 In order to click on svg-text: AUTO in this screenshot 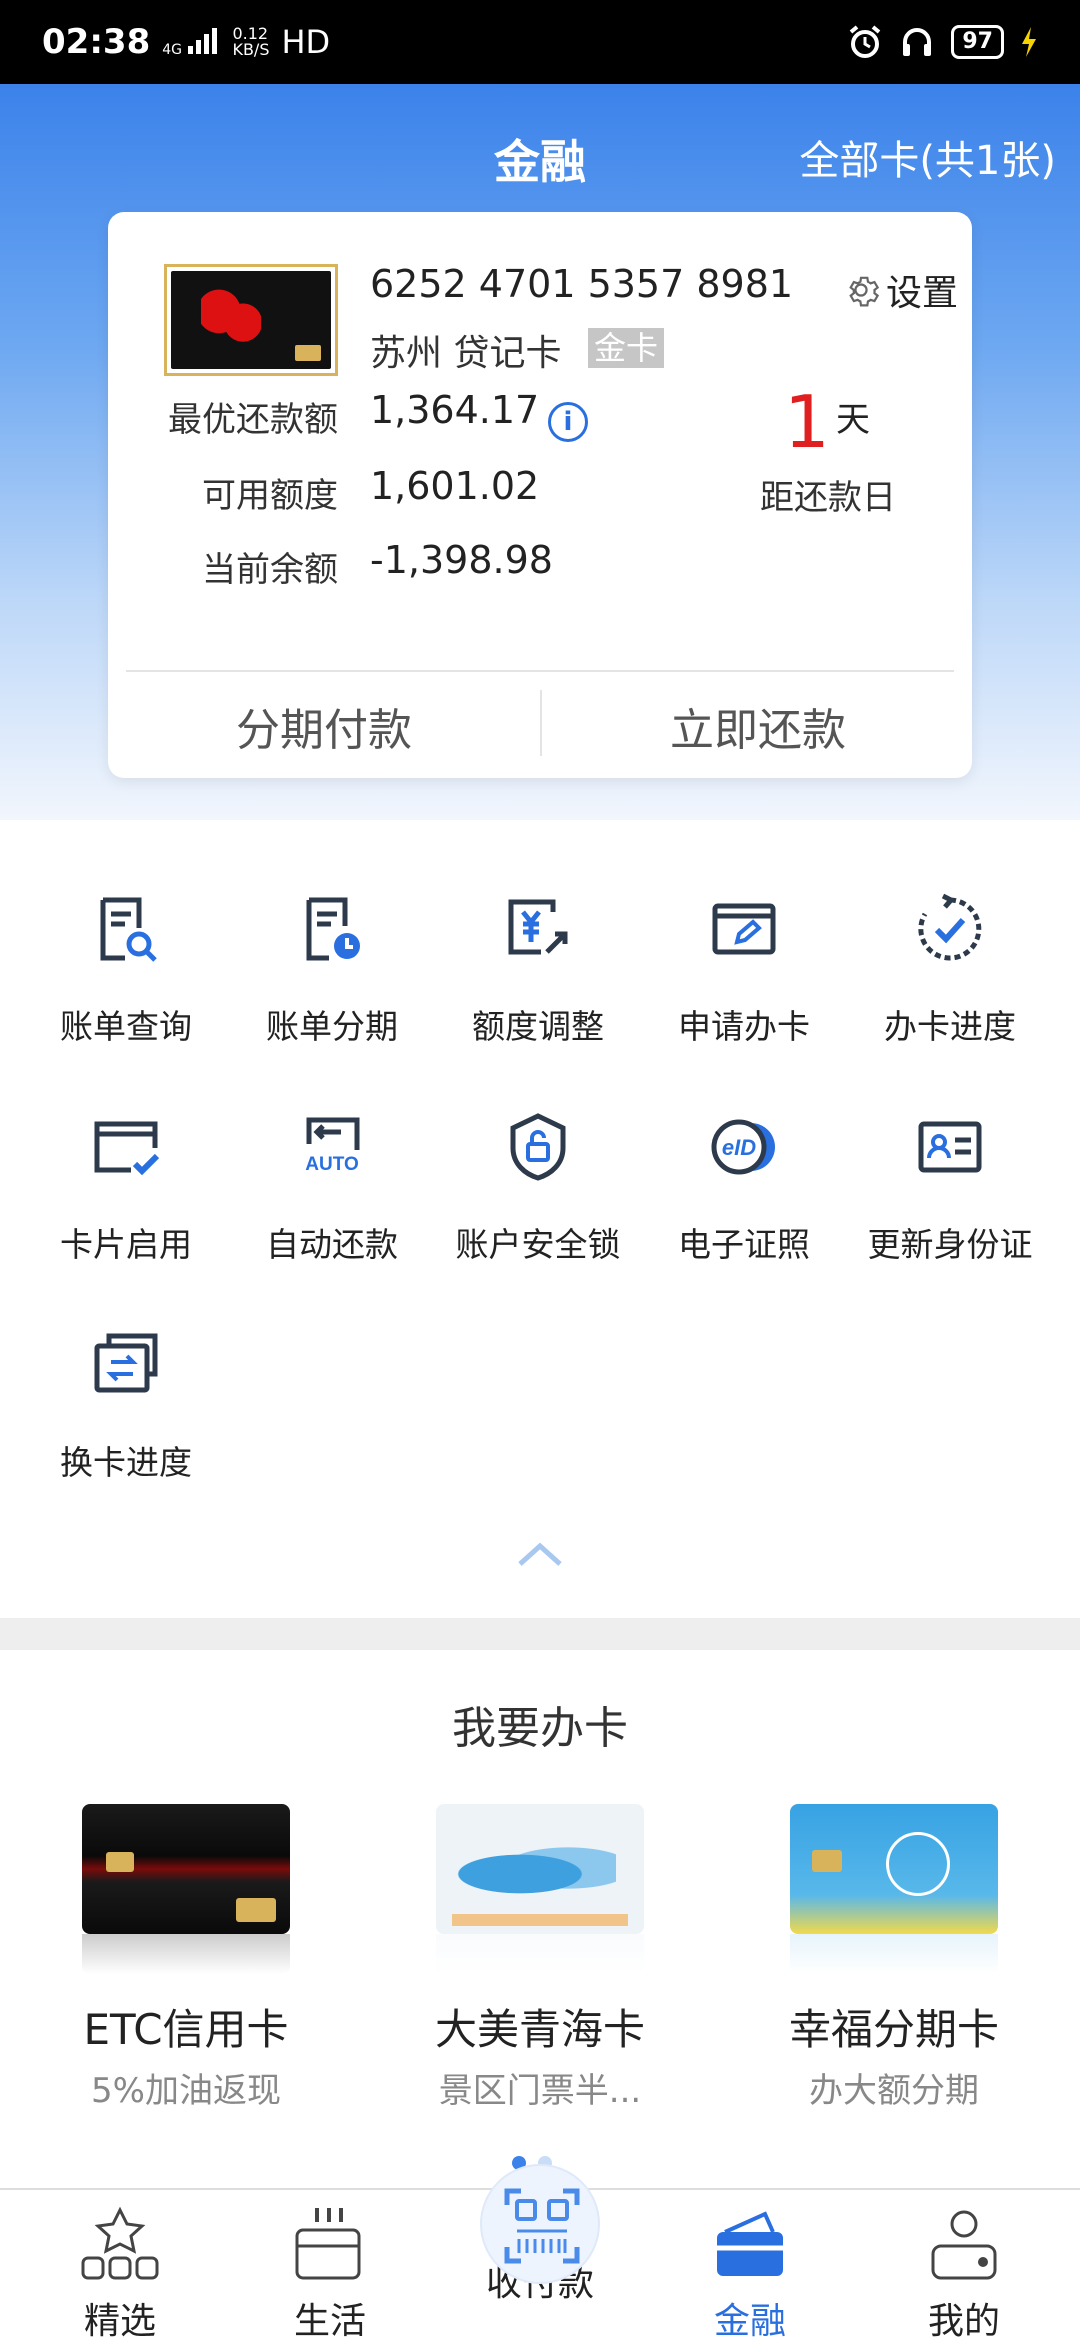, I will do `click(331, 1164)`.